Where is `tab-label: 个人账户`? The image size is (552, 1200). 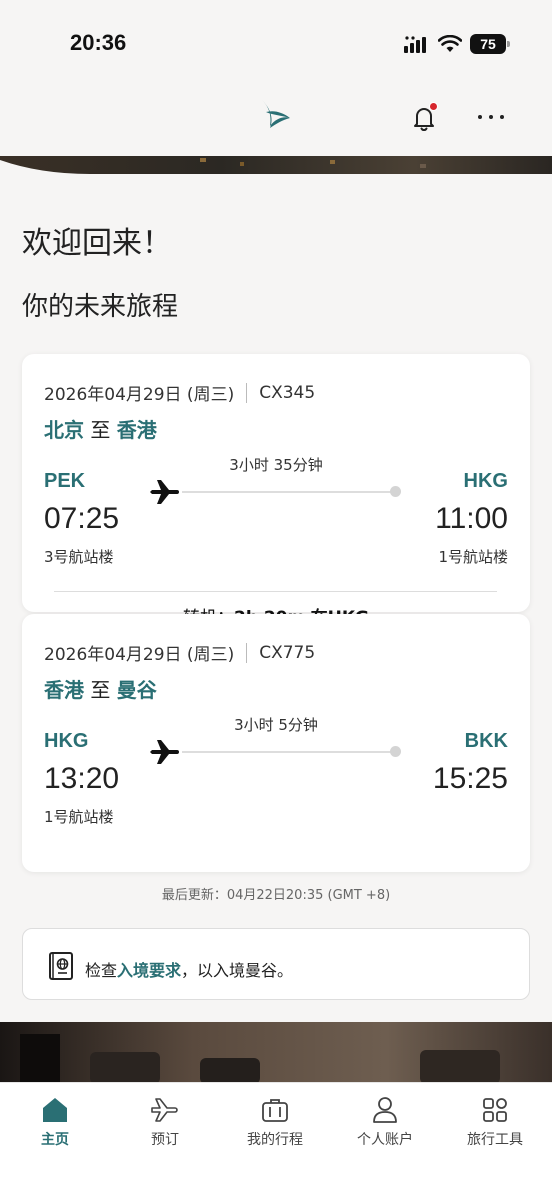 tab-label: 个人账户 is located at coordinates (385, 1140).